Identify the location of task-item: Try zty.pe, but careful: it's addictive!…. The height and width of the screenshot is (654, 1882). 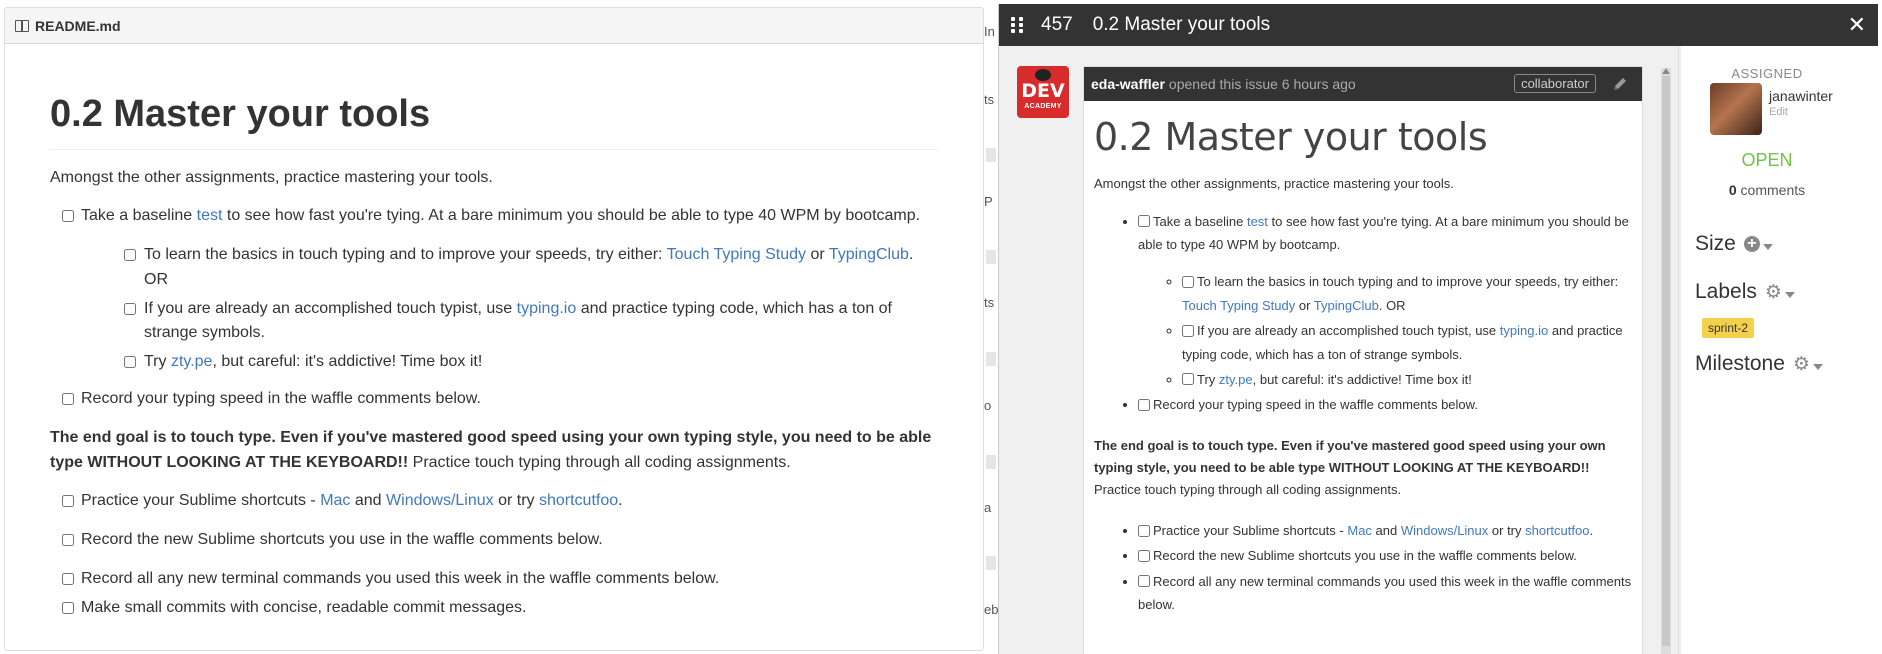
(1407, 379).